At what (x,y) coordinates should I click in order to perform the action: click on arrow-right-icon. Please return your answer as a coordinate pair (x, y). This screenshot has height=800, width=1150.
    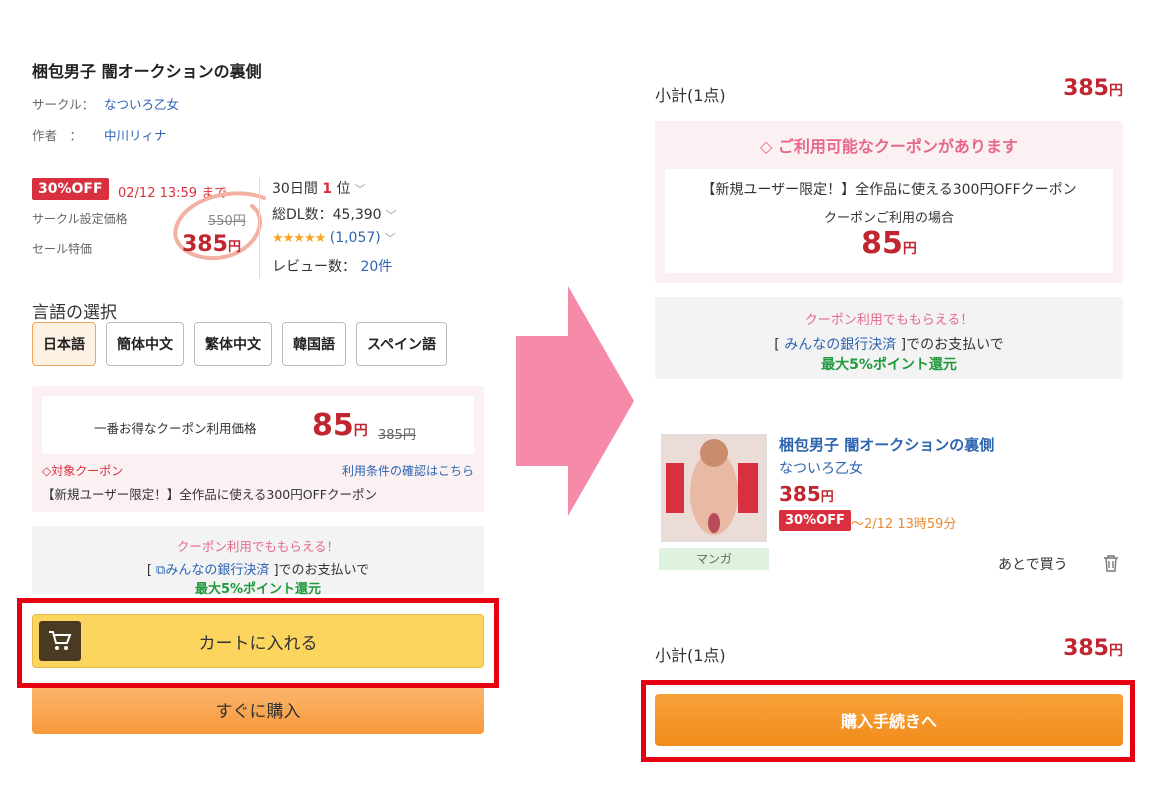
    Looking at the image, I should click on (575, 401).